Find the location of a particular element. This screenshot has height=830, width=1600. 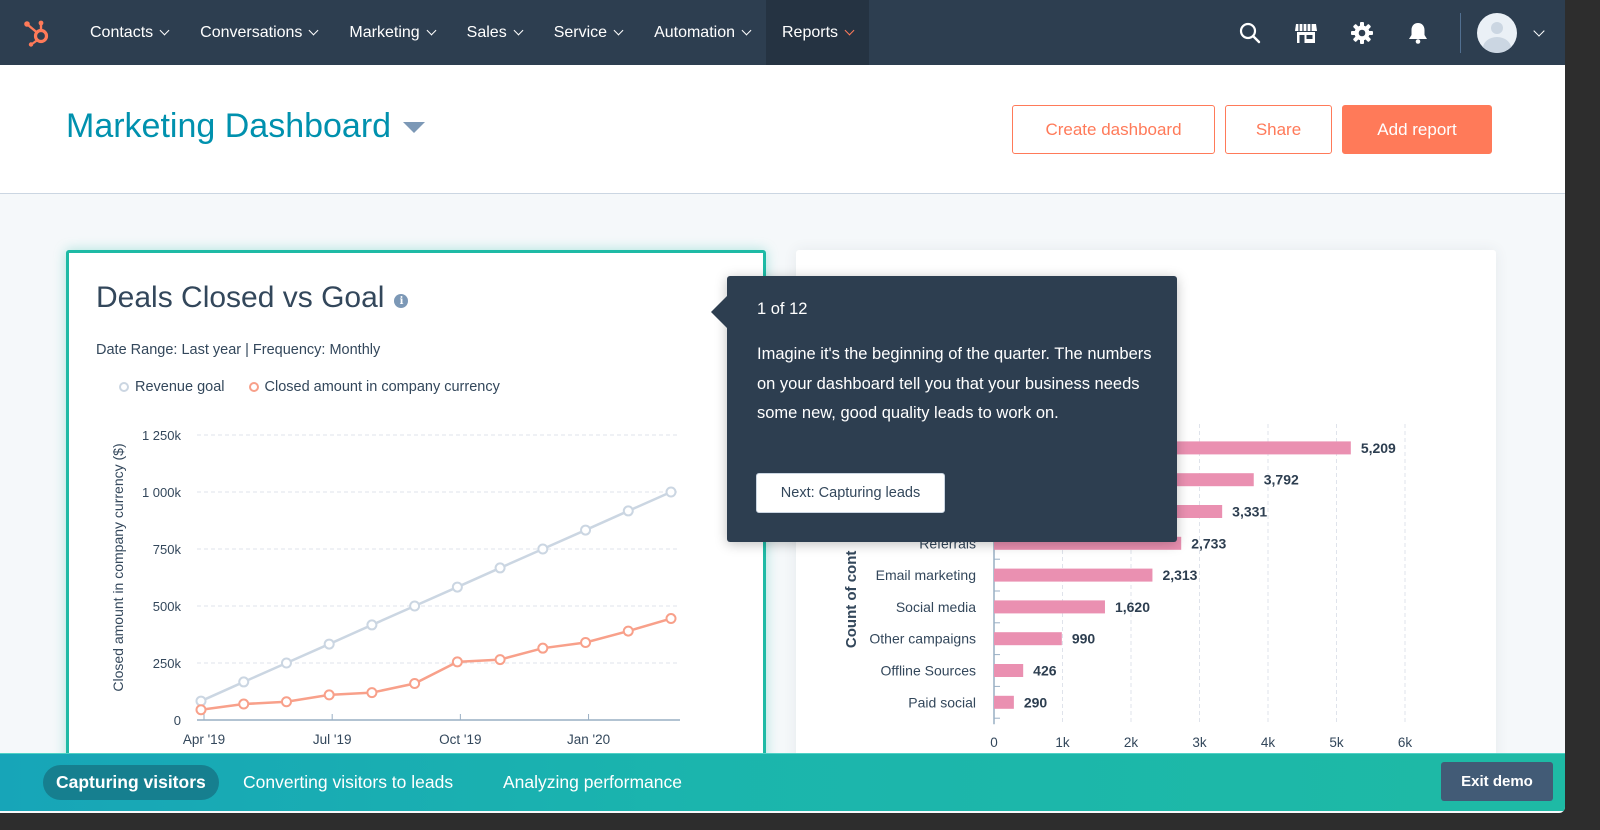

demo-tab-capturing-visitors: Capturing visitors is located at coordinates (131, 782).